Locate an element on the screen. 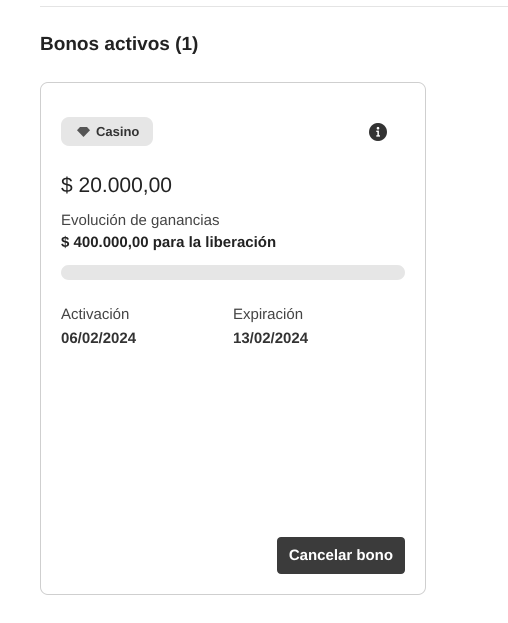 This screenshot has height=623, width=508. date-label: Activación is located at coordinates (95, 314).